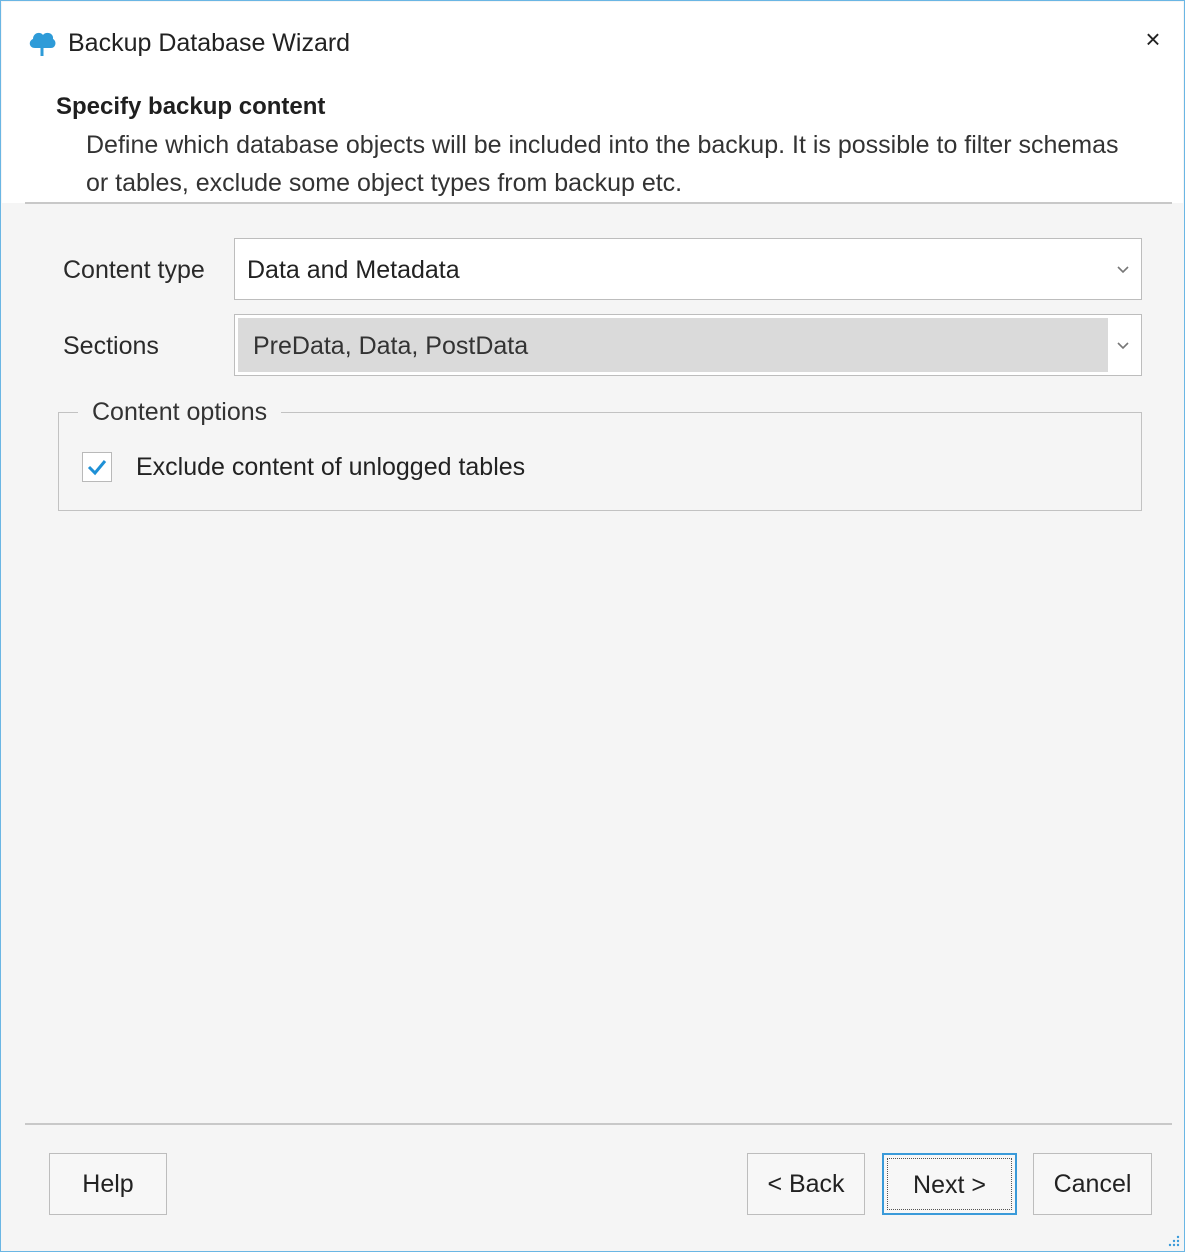 The image size is (1187, 1254). I want to click on exclude-unlogged-label: Exclude content of unlogged tables, so click(331, 467).